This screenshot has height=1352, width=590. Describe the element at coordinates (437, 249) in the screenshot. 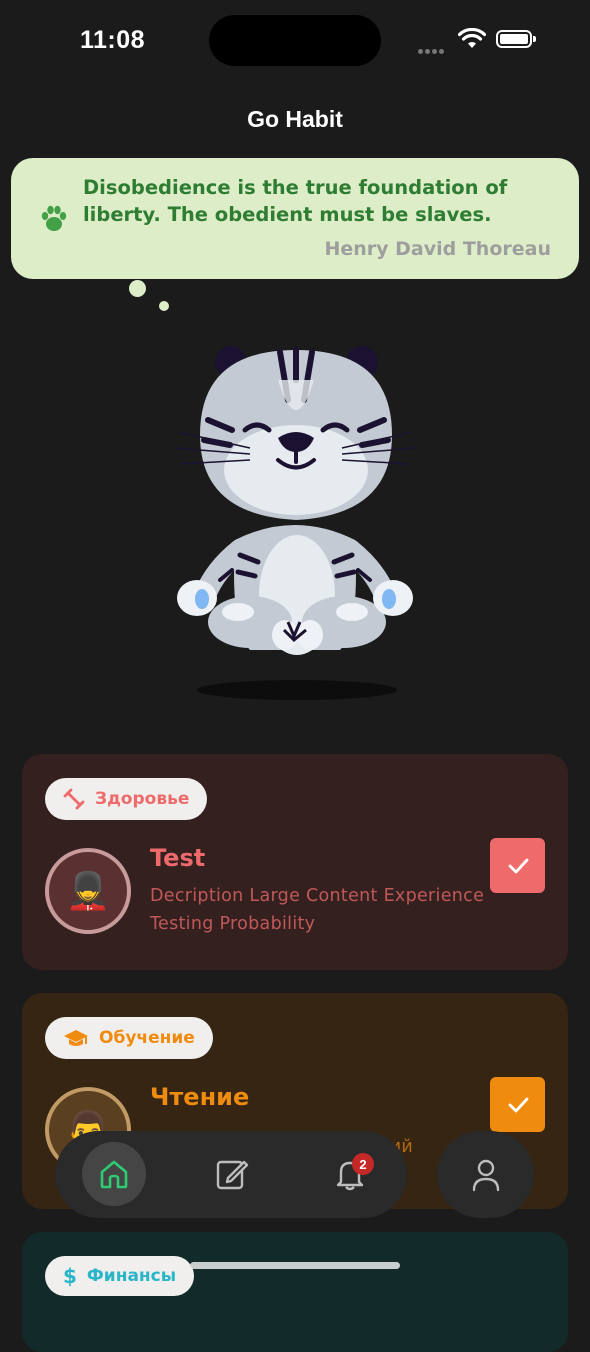

I see `quote-author: Henry David Thoreau` at that location.